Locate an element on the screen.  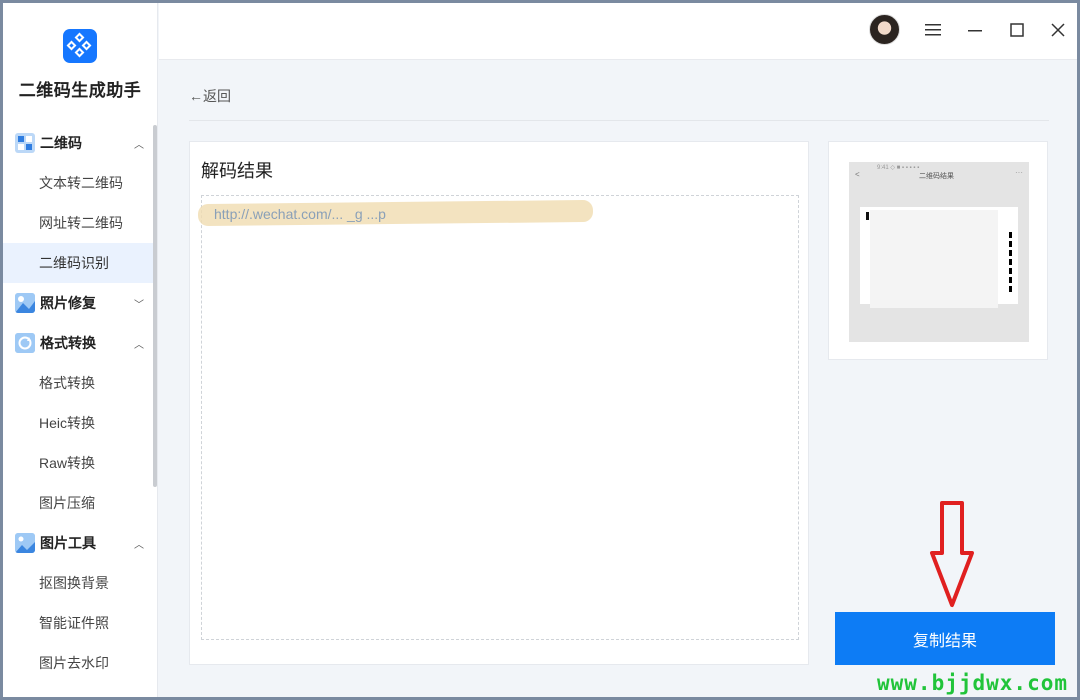
format-convert-icon is located at coordinates (25, 343).